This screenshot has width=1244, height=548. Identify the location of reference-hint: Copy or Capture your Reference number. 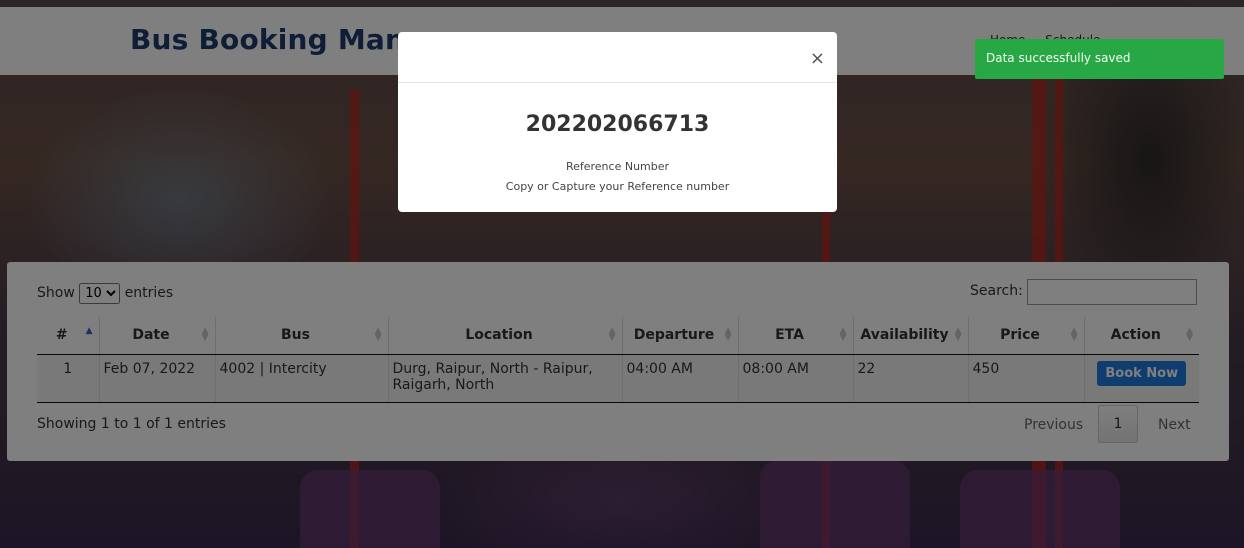
(617, 186).